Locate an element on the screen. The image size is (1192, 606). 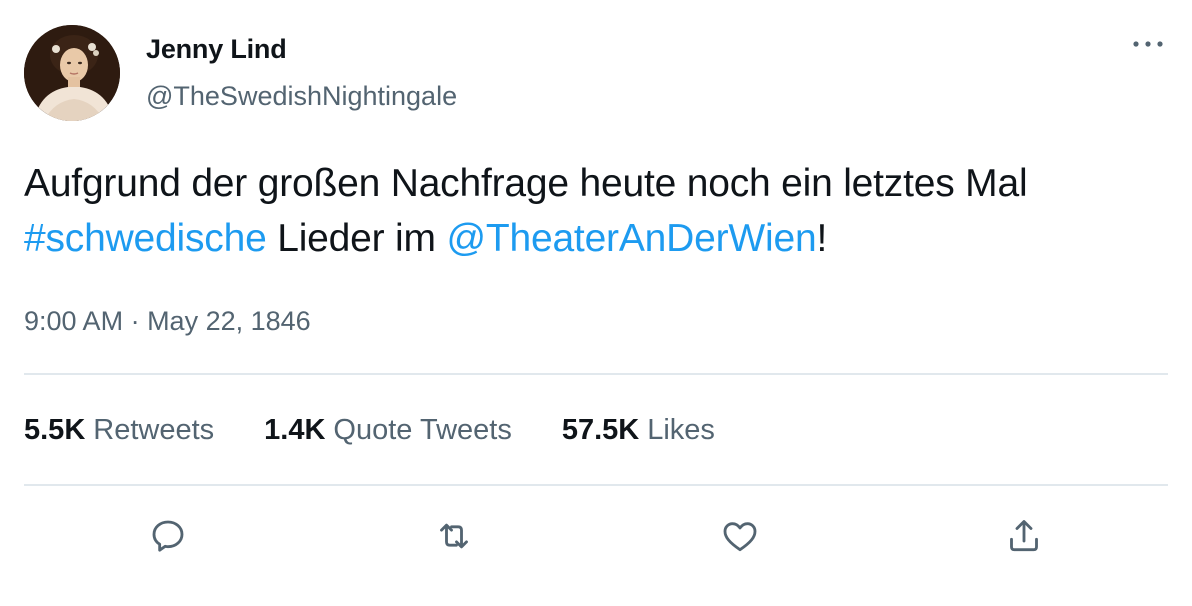
tweet-text-part: ! is located at coordinates (822, 238).